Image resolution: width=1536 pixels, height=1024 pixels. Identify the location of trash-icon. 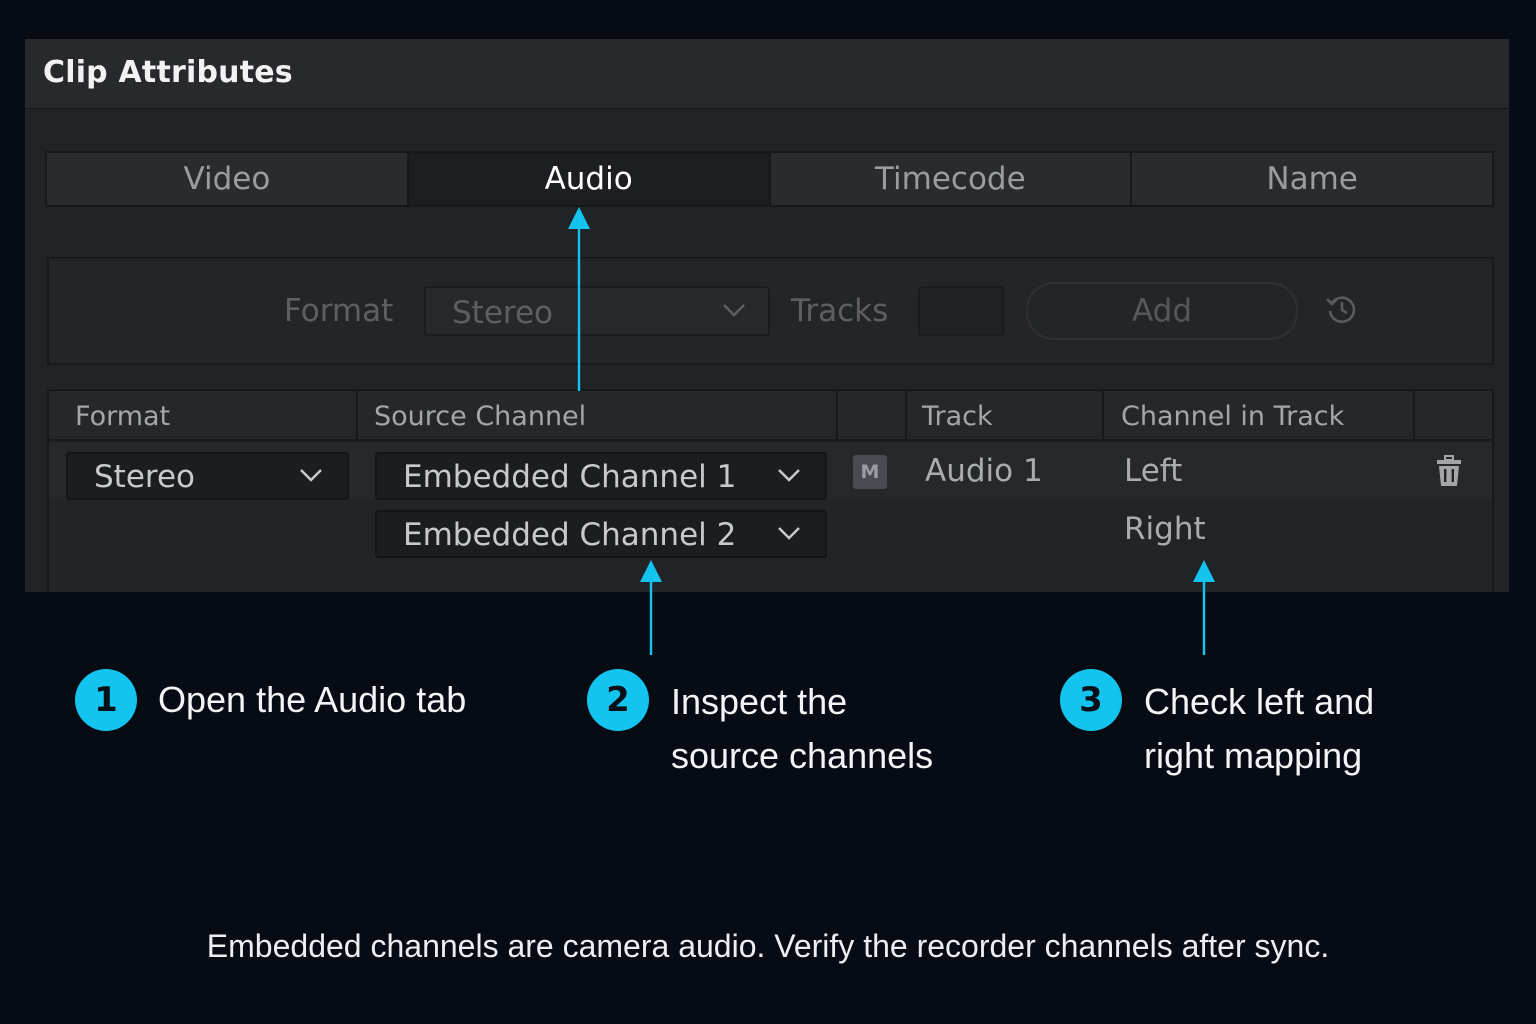
(1449, 473).